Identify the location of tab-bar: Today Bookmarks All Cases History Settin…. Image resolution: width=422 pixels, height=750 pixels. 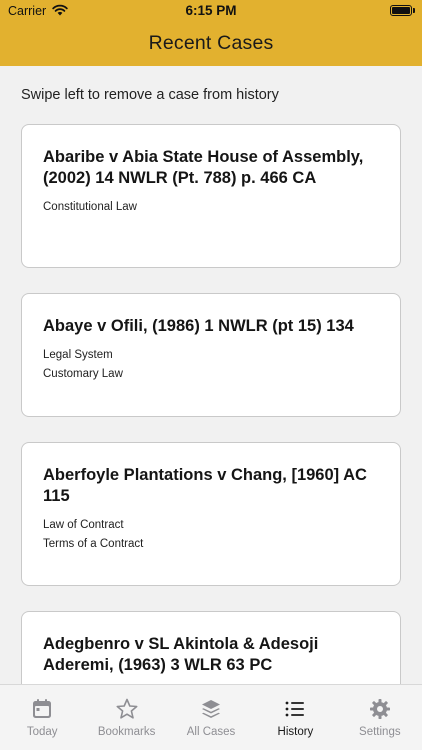
(211, 717).